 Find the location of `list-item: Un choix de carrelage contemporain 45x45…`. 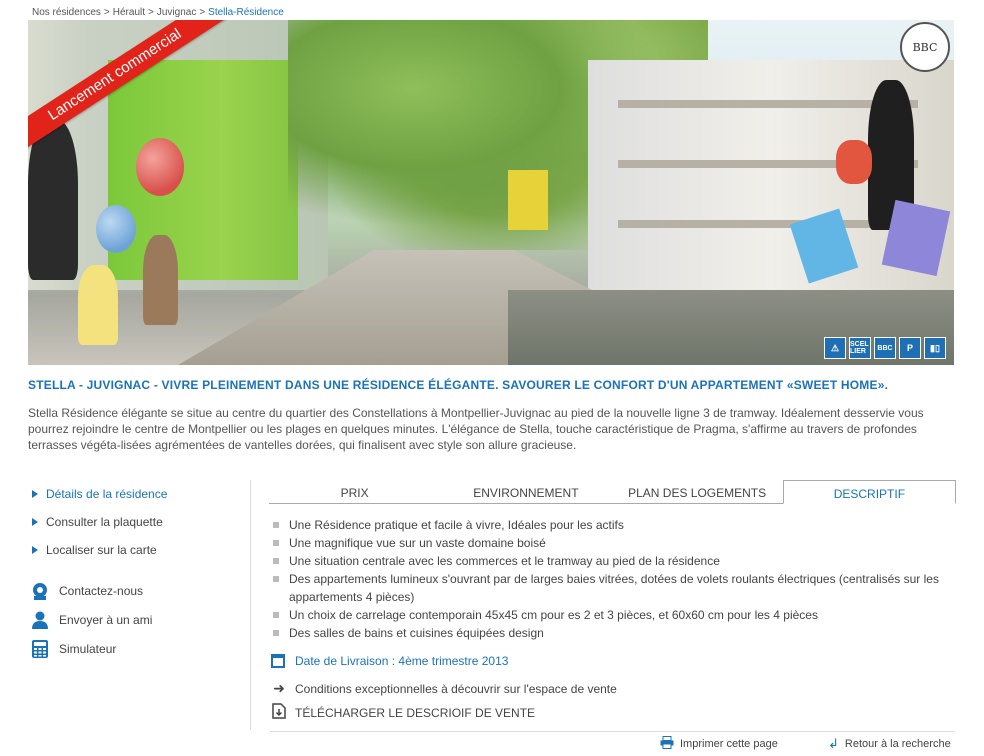

list-item: Un choix de carrelage contemporain 45x45… is located at coordinates (611, 615).